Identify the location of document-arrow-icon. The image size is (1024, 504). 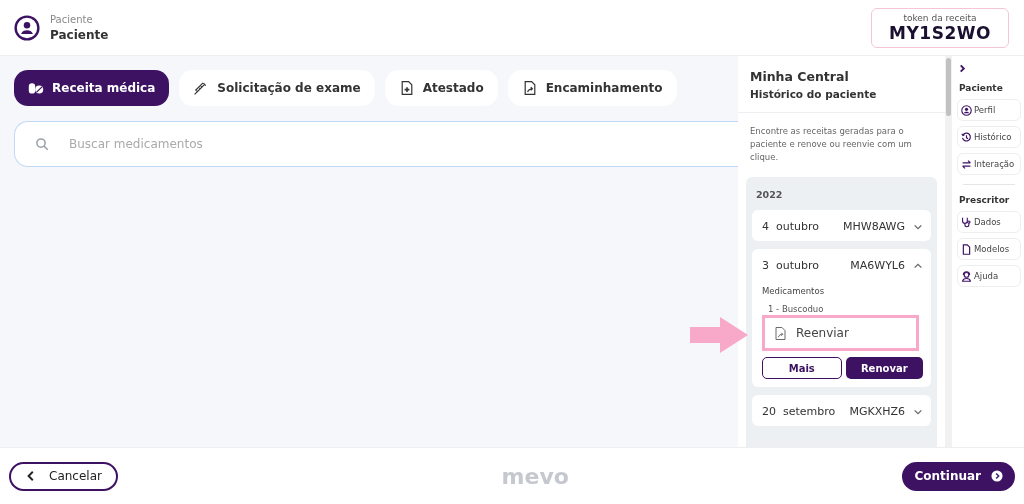
(780, 333).